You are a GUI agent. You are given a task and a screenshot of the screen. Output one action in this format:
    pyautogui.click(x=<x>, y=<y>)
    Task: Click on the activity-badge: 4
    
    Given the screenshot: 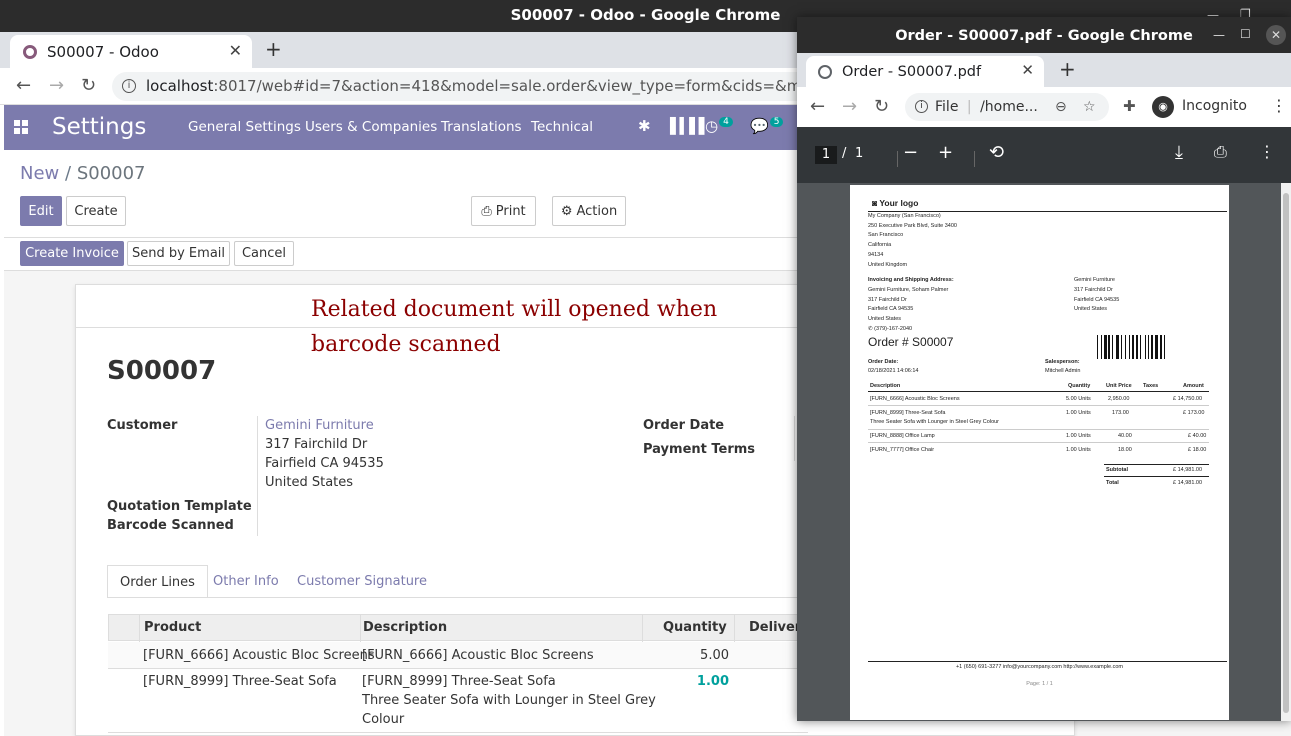 What is the action you would take?
    pyautogui.click(x=726, y=122)
    